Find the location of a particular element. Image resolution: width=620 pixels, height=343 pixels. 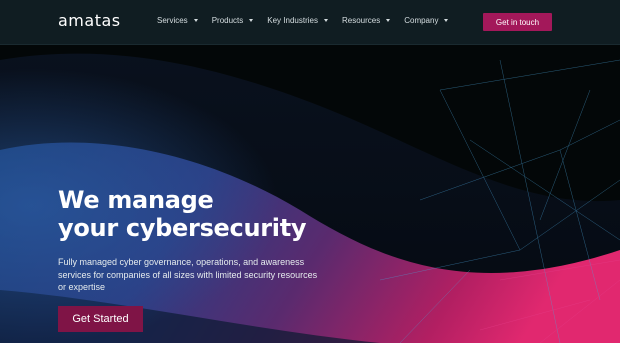

nav-item-label: Services is located at coordinates (172, 20).